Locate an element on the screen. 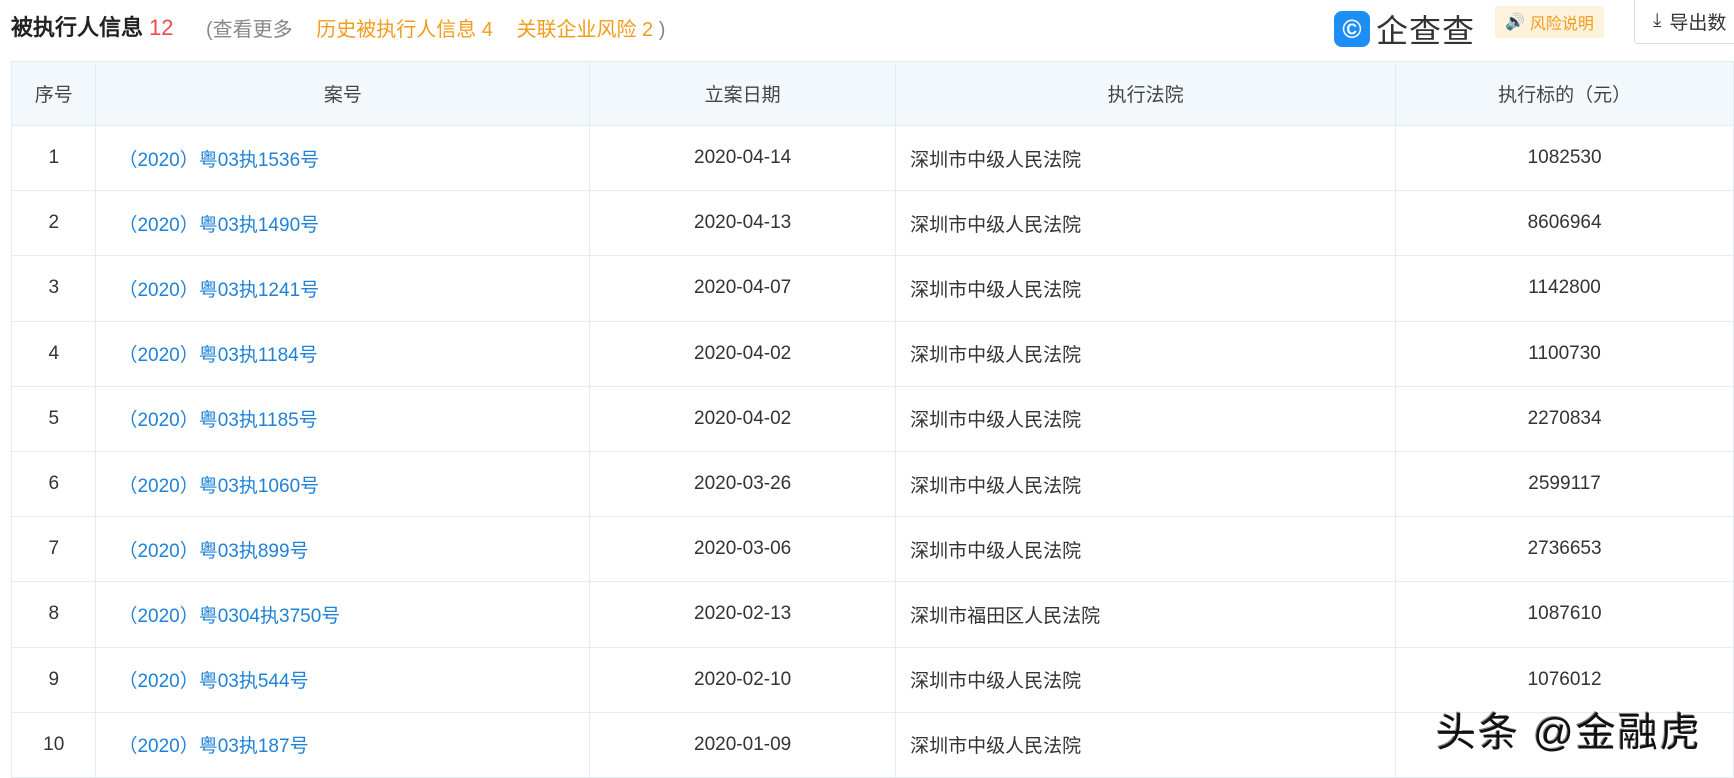  amount: 1100730 is located at coordinates (1564, 353).